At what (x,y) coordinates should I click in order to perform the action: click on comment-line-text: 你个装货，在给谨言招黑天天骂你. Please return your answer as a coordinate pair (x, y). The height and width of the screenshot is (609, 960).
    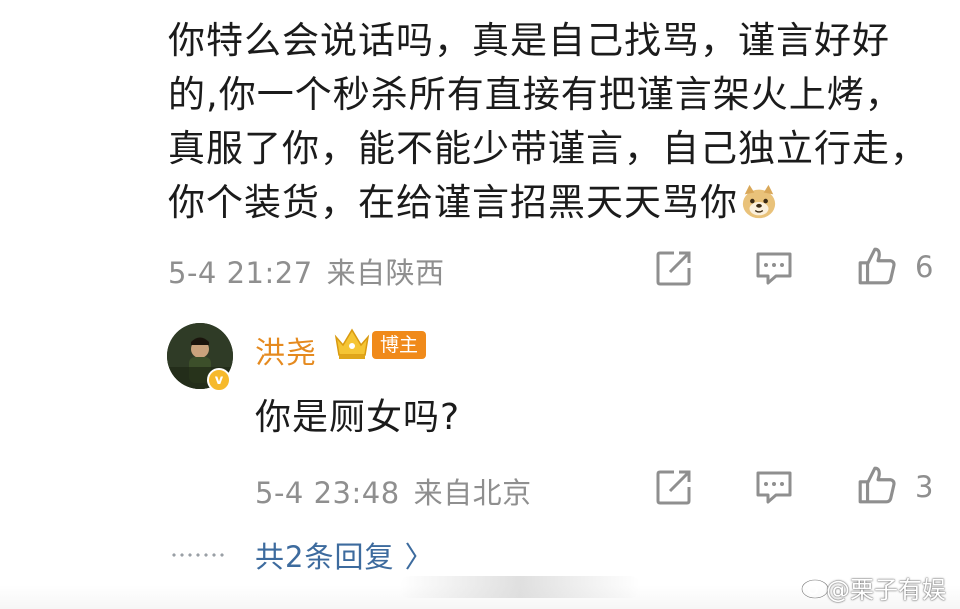
    Looking at the image, I should click on (453, 202).